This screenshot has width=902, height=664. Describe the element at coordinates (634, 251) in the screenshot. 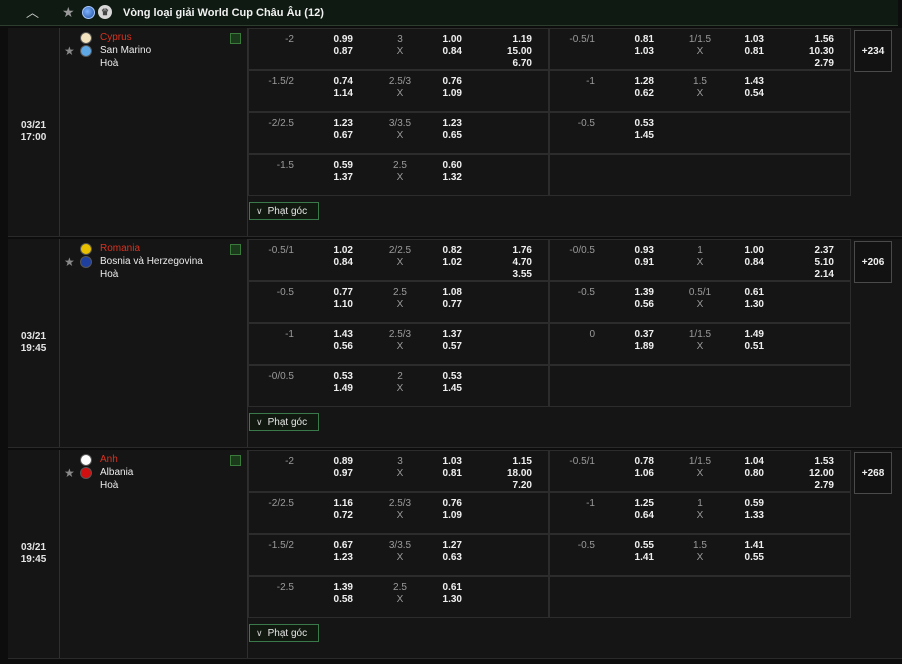

I see `handicap-odds-home-2: 0.93` at that location.